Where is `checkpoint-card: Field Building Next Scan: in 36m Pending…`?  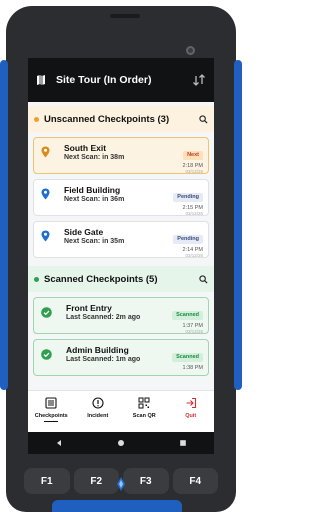 checkpoint-card: Field Building Next Scan: in 36m Pending… is located at coordinates (121, 197).